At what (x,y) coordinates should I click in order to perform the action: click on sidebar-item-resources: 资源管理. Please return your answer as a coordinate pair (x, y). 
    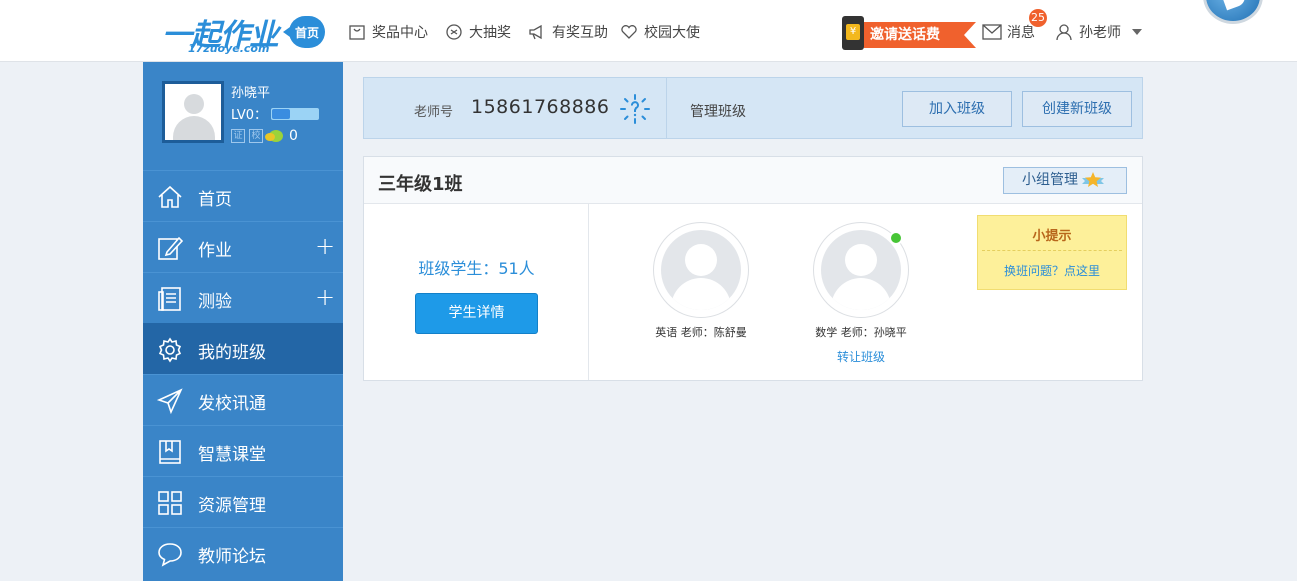
    Looking at the image, I should click on (243, 501).